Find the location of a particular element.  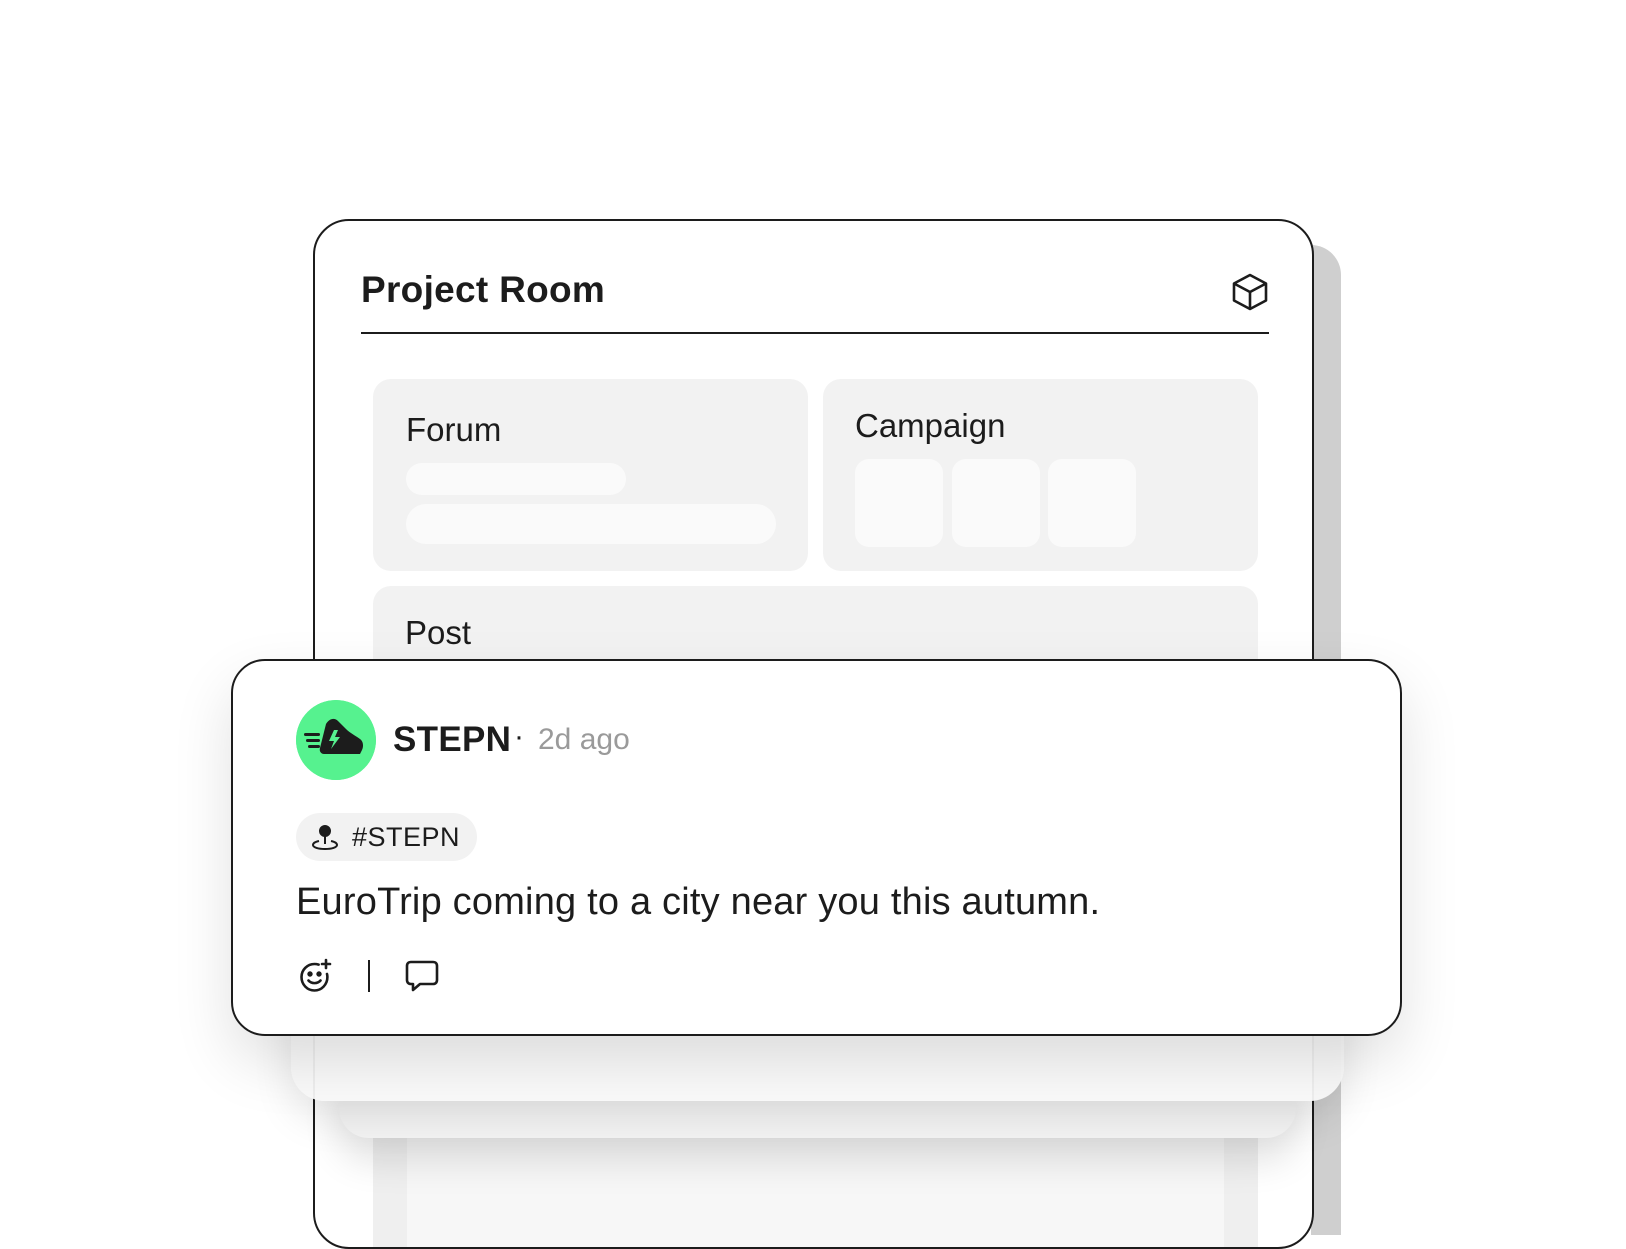

post-timestamp: 2d ago is located at coordinates (584, 739).